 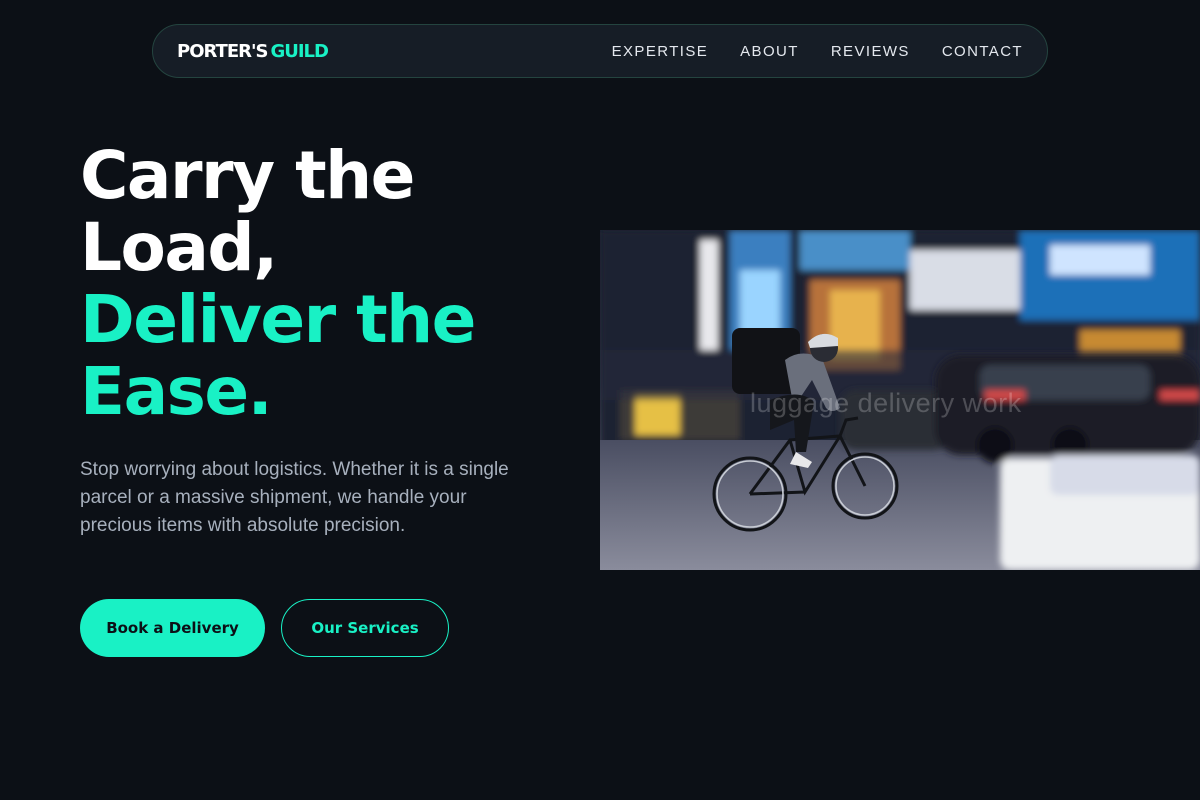 I want to click on hero-title-line-1: Carry the, so click(x=247, y=175).